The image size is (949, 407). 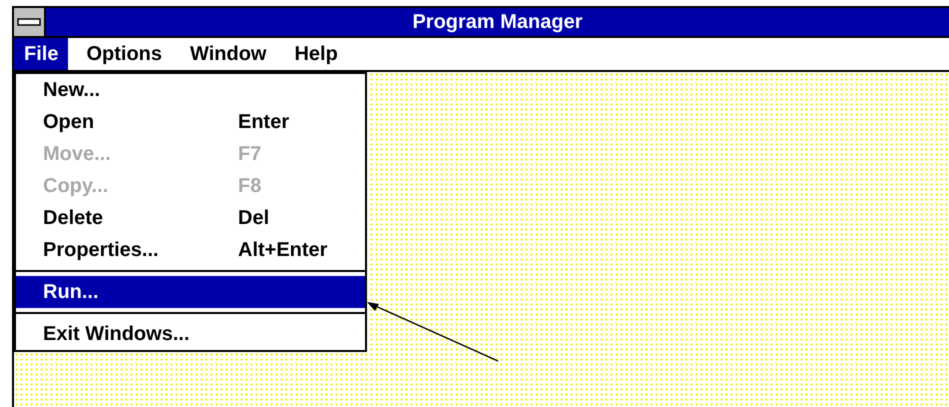 I want to click on menu-bar-item: File, so click(x=41, y=54).